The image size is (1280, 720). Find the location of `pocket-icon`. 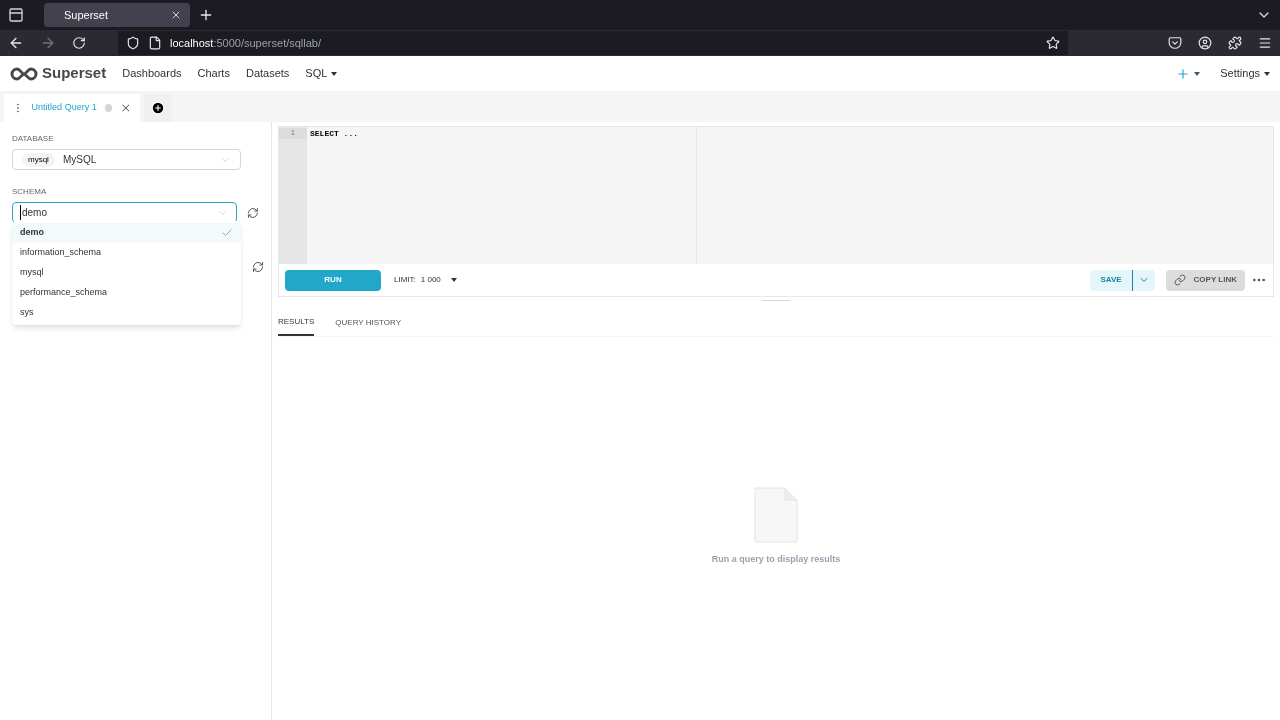

pocket-icon is located at coordinates (1175, 43).